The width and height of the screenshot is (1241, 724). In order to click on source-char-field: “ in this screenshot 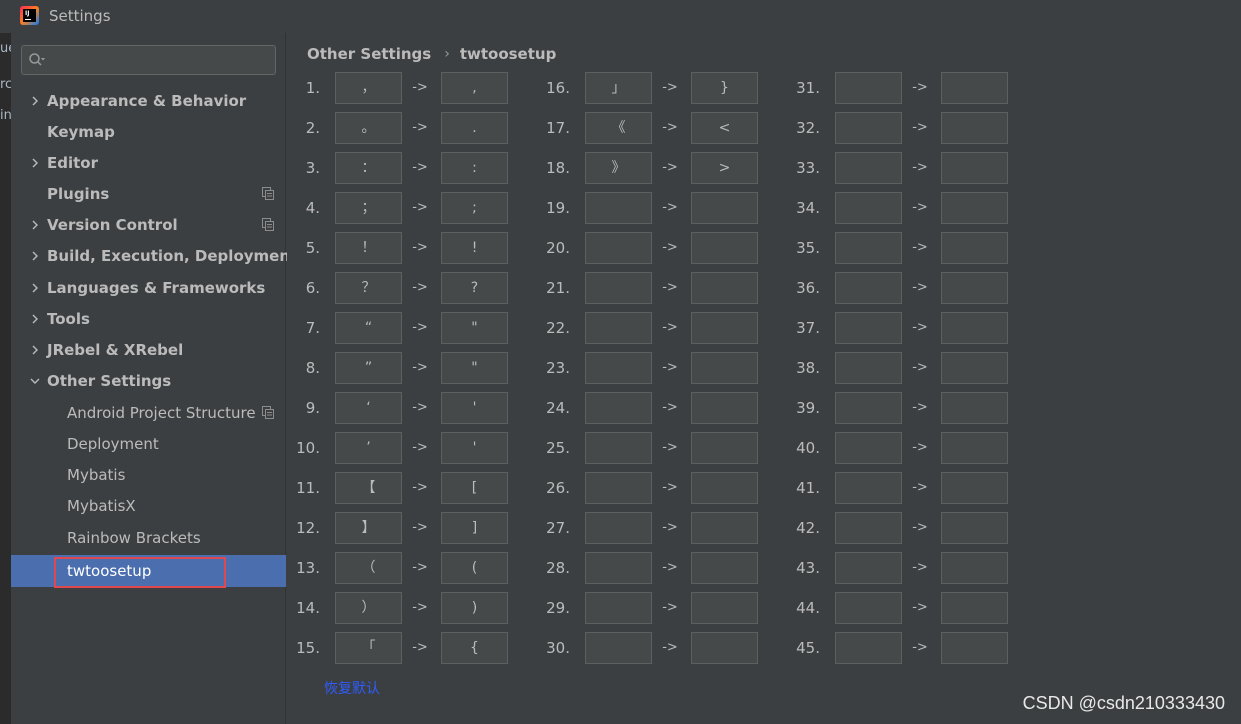, I will do `click(368, 328)`.